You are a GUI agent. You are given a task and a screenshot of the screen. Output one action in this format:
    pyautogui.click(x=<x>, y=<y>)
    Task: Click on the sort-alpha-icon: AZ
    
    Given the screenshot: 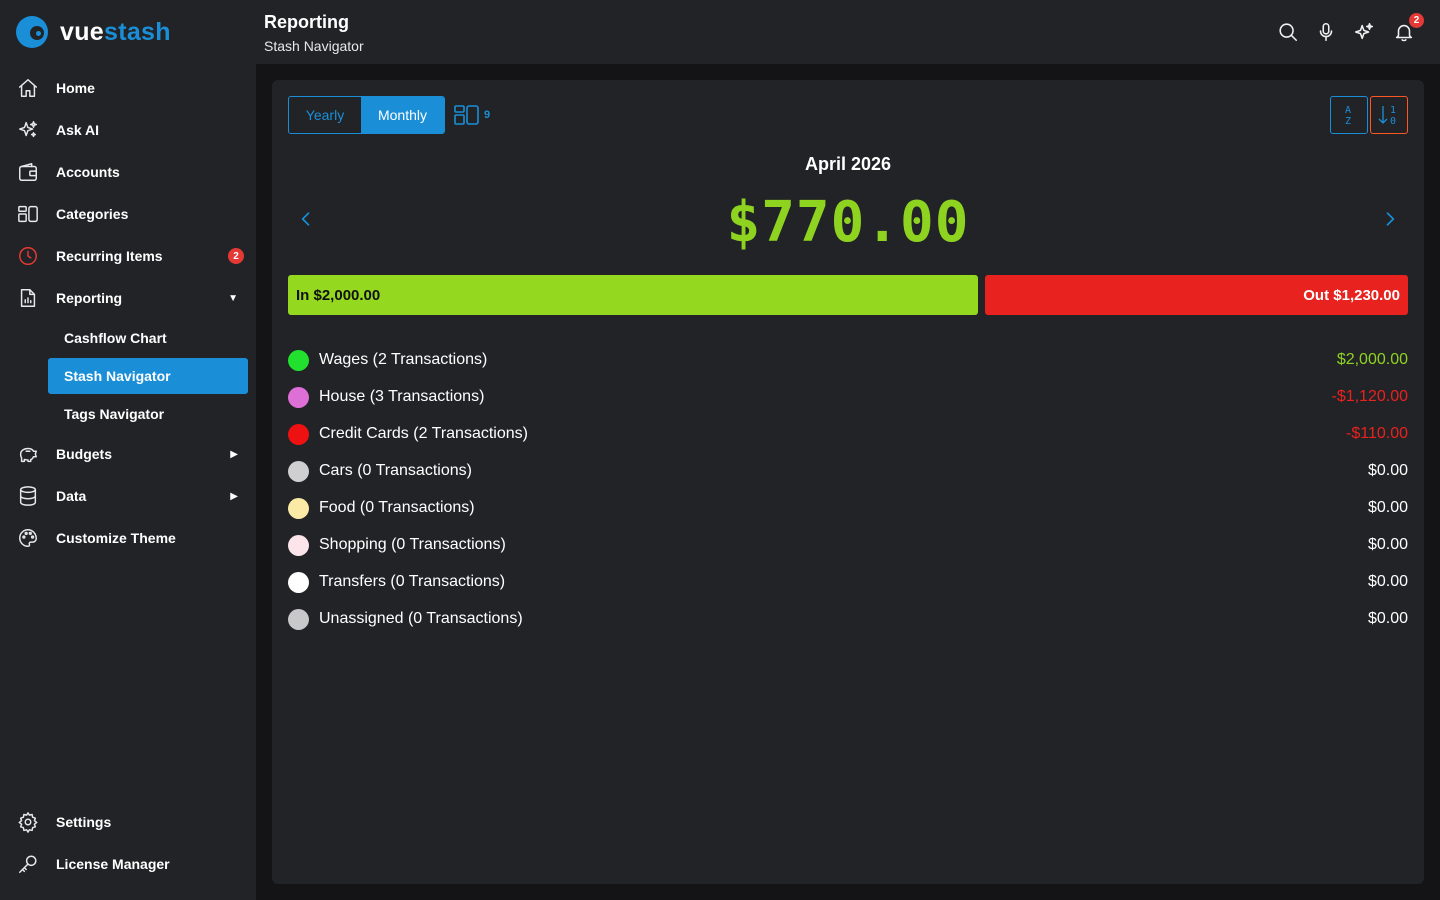 What is the action you would take?
    pyautogui.click(x=1348, y=116)
    